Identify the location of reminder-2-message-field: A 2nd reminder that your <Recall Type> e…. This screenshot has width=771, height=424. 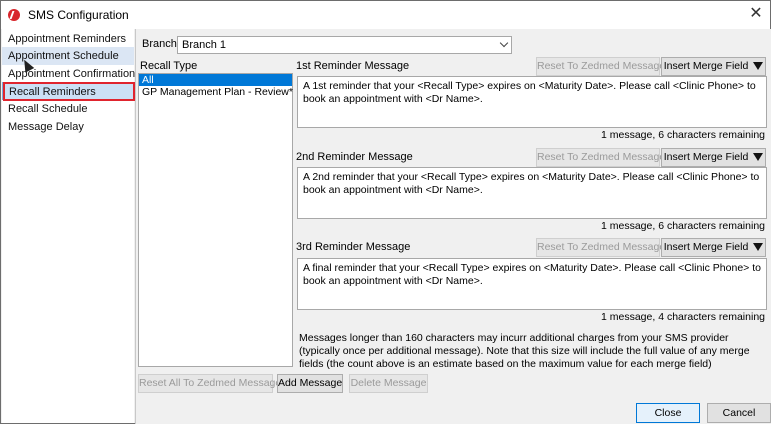
(532, 193).